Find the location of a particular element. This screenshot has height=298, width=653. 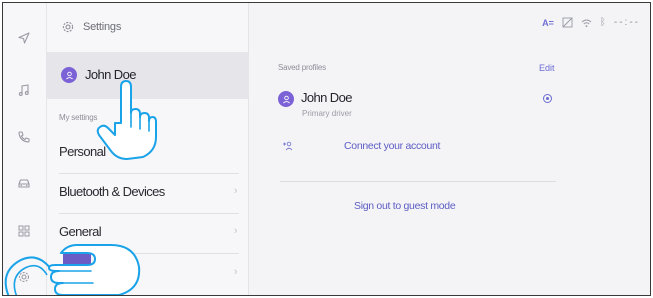

gear-icon is located at coordinates (68, 27).